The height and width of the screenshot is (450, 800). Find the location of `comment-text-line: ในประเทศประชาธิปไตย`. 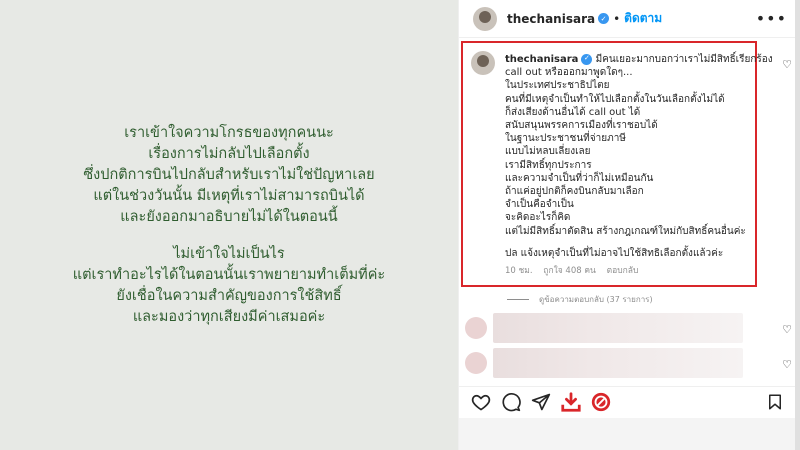

comment-text-line: ในประเทศประชาธิปไตย is located at coordinates (557, 86).